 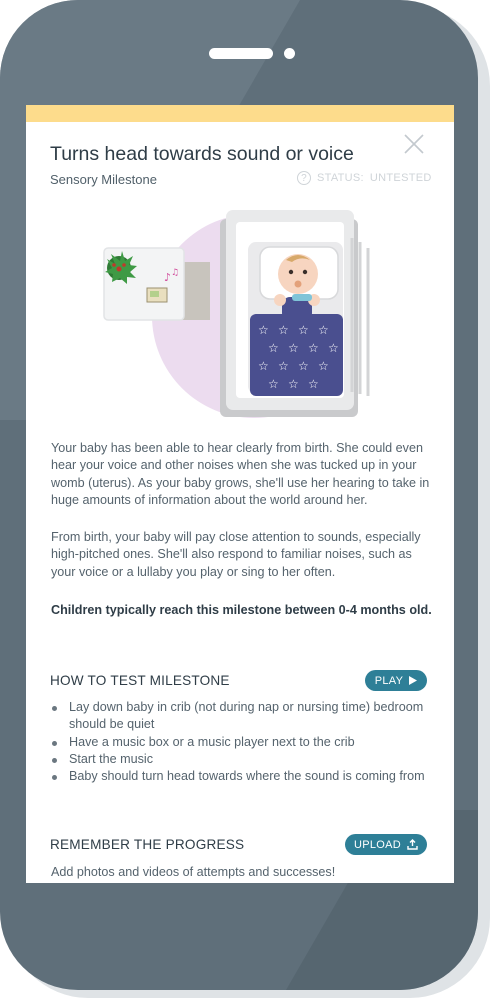 I want to click on question-icon: ?, so click(x=304, y=178).